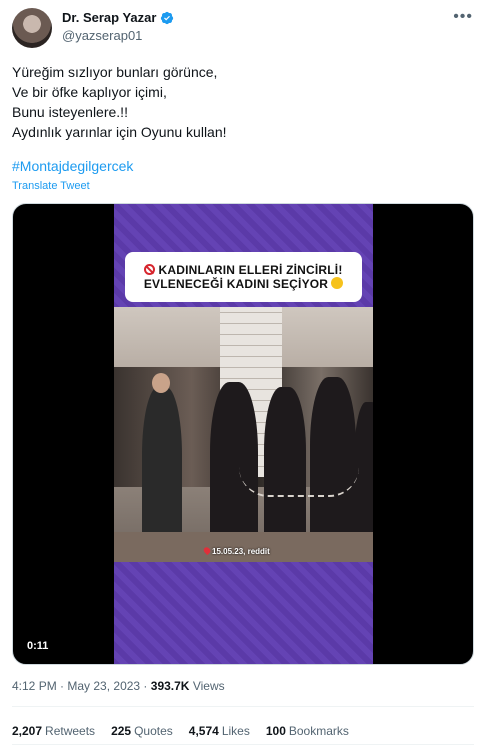 The width and height of the screenshot is (489, 749). Describe the element at coordinates (121, 731) in the screenshot. I see `quotes-count: 225` at that location.